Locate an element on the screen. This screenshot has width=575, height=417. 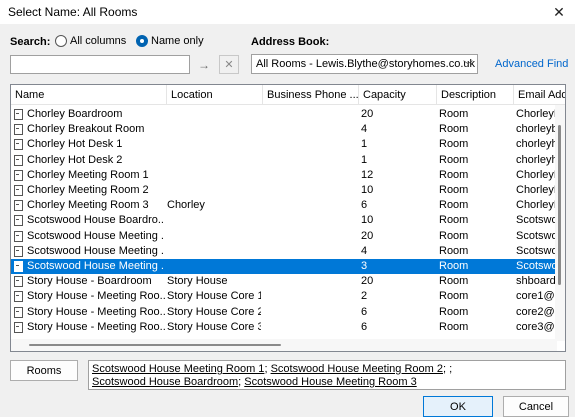
room-entry: Scotswood House Meeting Room 3 is located at coordinates (330, 382).